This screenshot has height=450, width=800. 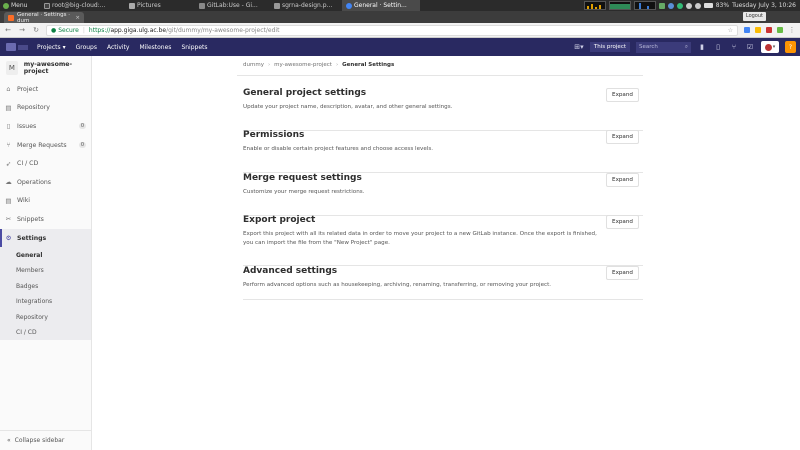 What do you see at coordinates (24, 201) in the screenshot?
I see `sidebar-item-label: Wiki` at bounding box center [24, 201].